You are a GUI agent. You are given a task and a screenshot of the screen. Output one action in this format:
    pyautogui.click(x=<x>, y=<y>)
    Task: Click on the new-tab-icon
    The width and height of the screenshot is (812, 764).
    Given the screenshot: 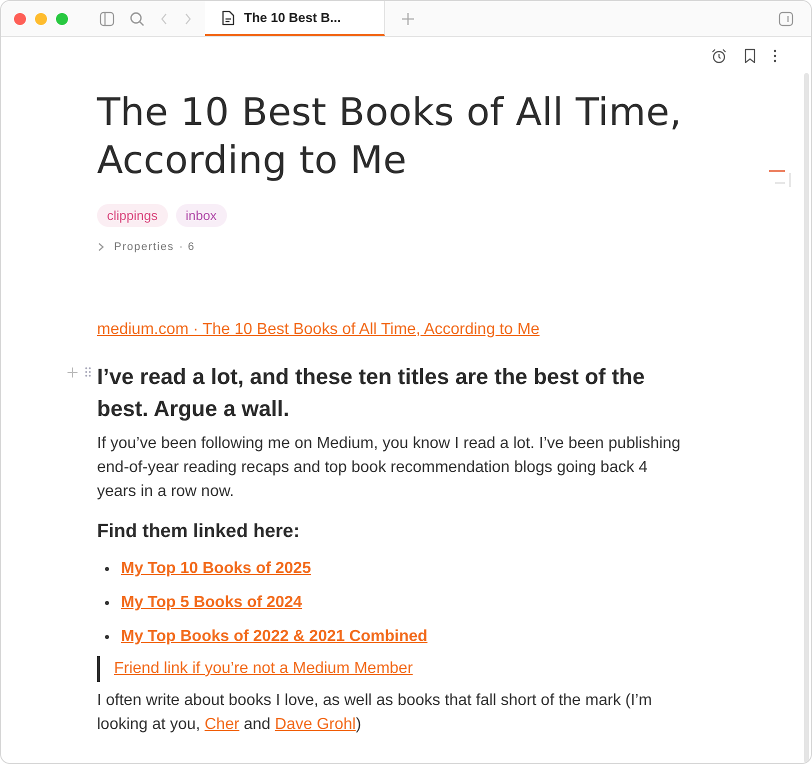 What is the action you would take?
    pyautogui.click(x=408, y=19)
    